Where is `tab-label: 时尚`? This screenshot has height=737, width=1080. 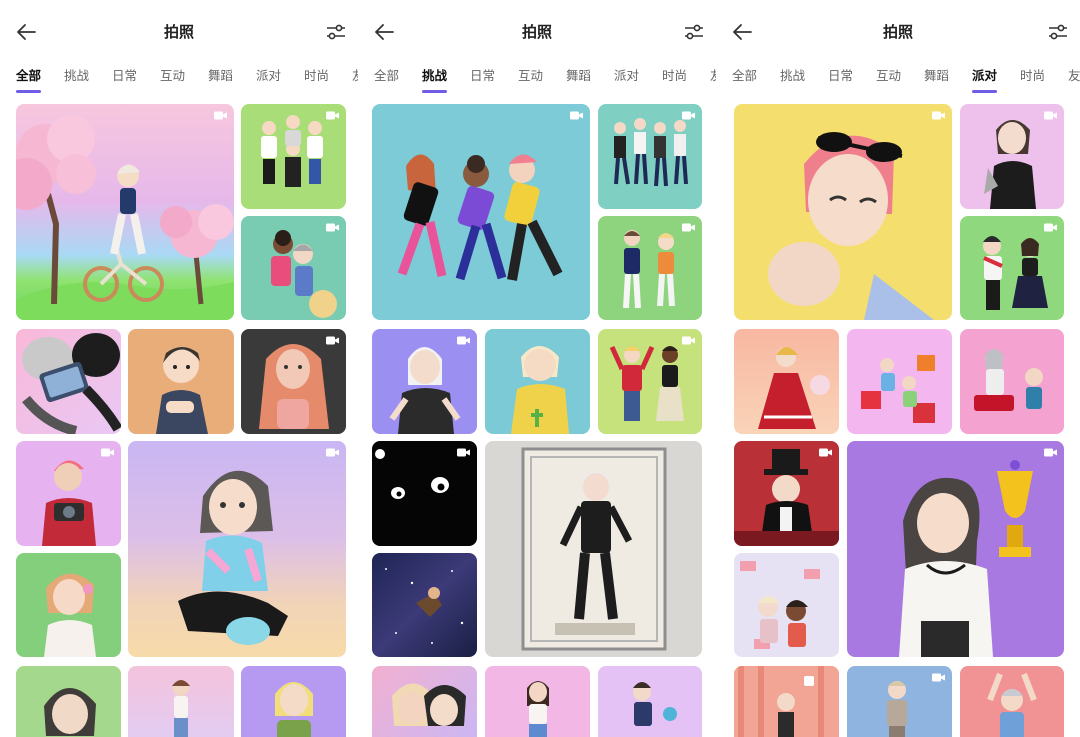 tab-label: 时尚 is located at coordinates (317, 75).